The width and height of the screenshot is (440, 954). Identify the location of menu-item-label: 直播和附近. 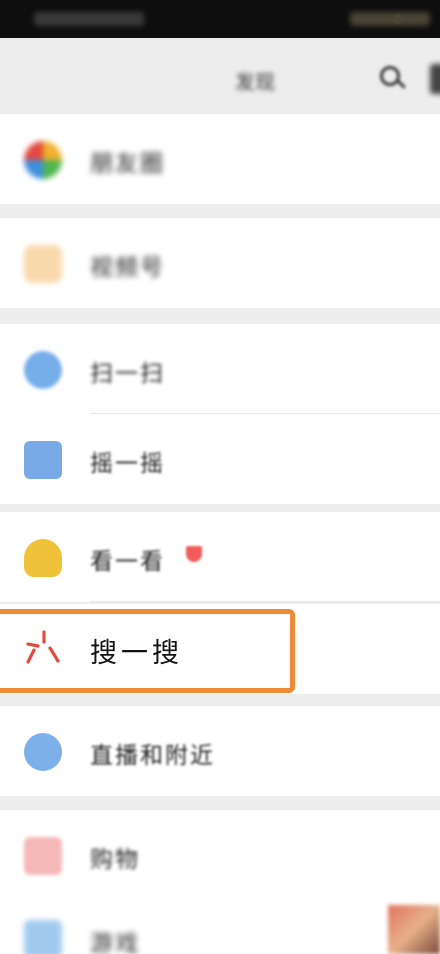
(152, 756).